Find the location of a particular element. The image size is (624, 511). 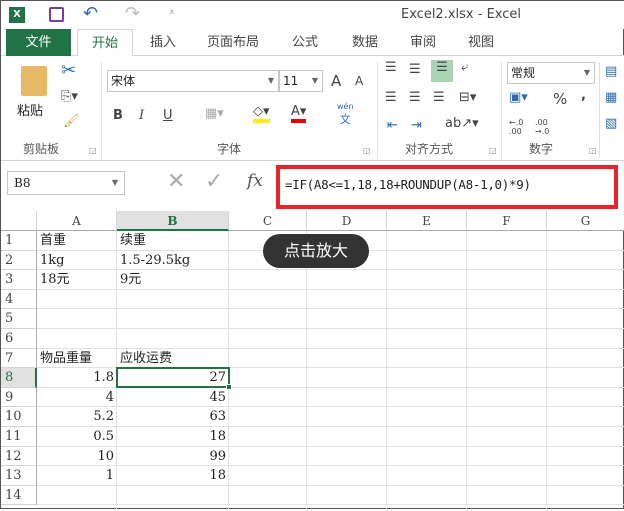

tab-data: 数据 is located at coordinates (365, 42).